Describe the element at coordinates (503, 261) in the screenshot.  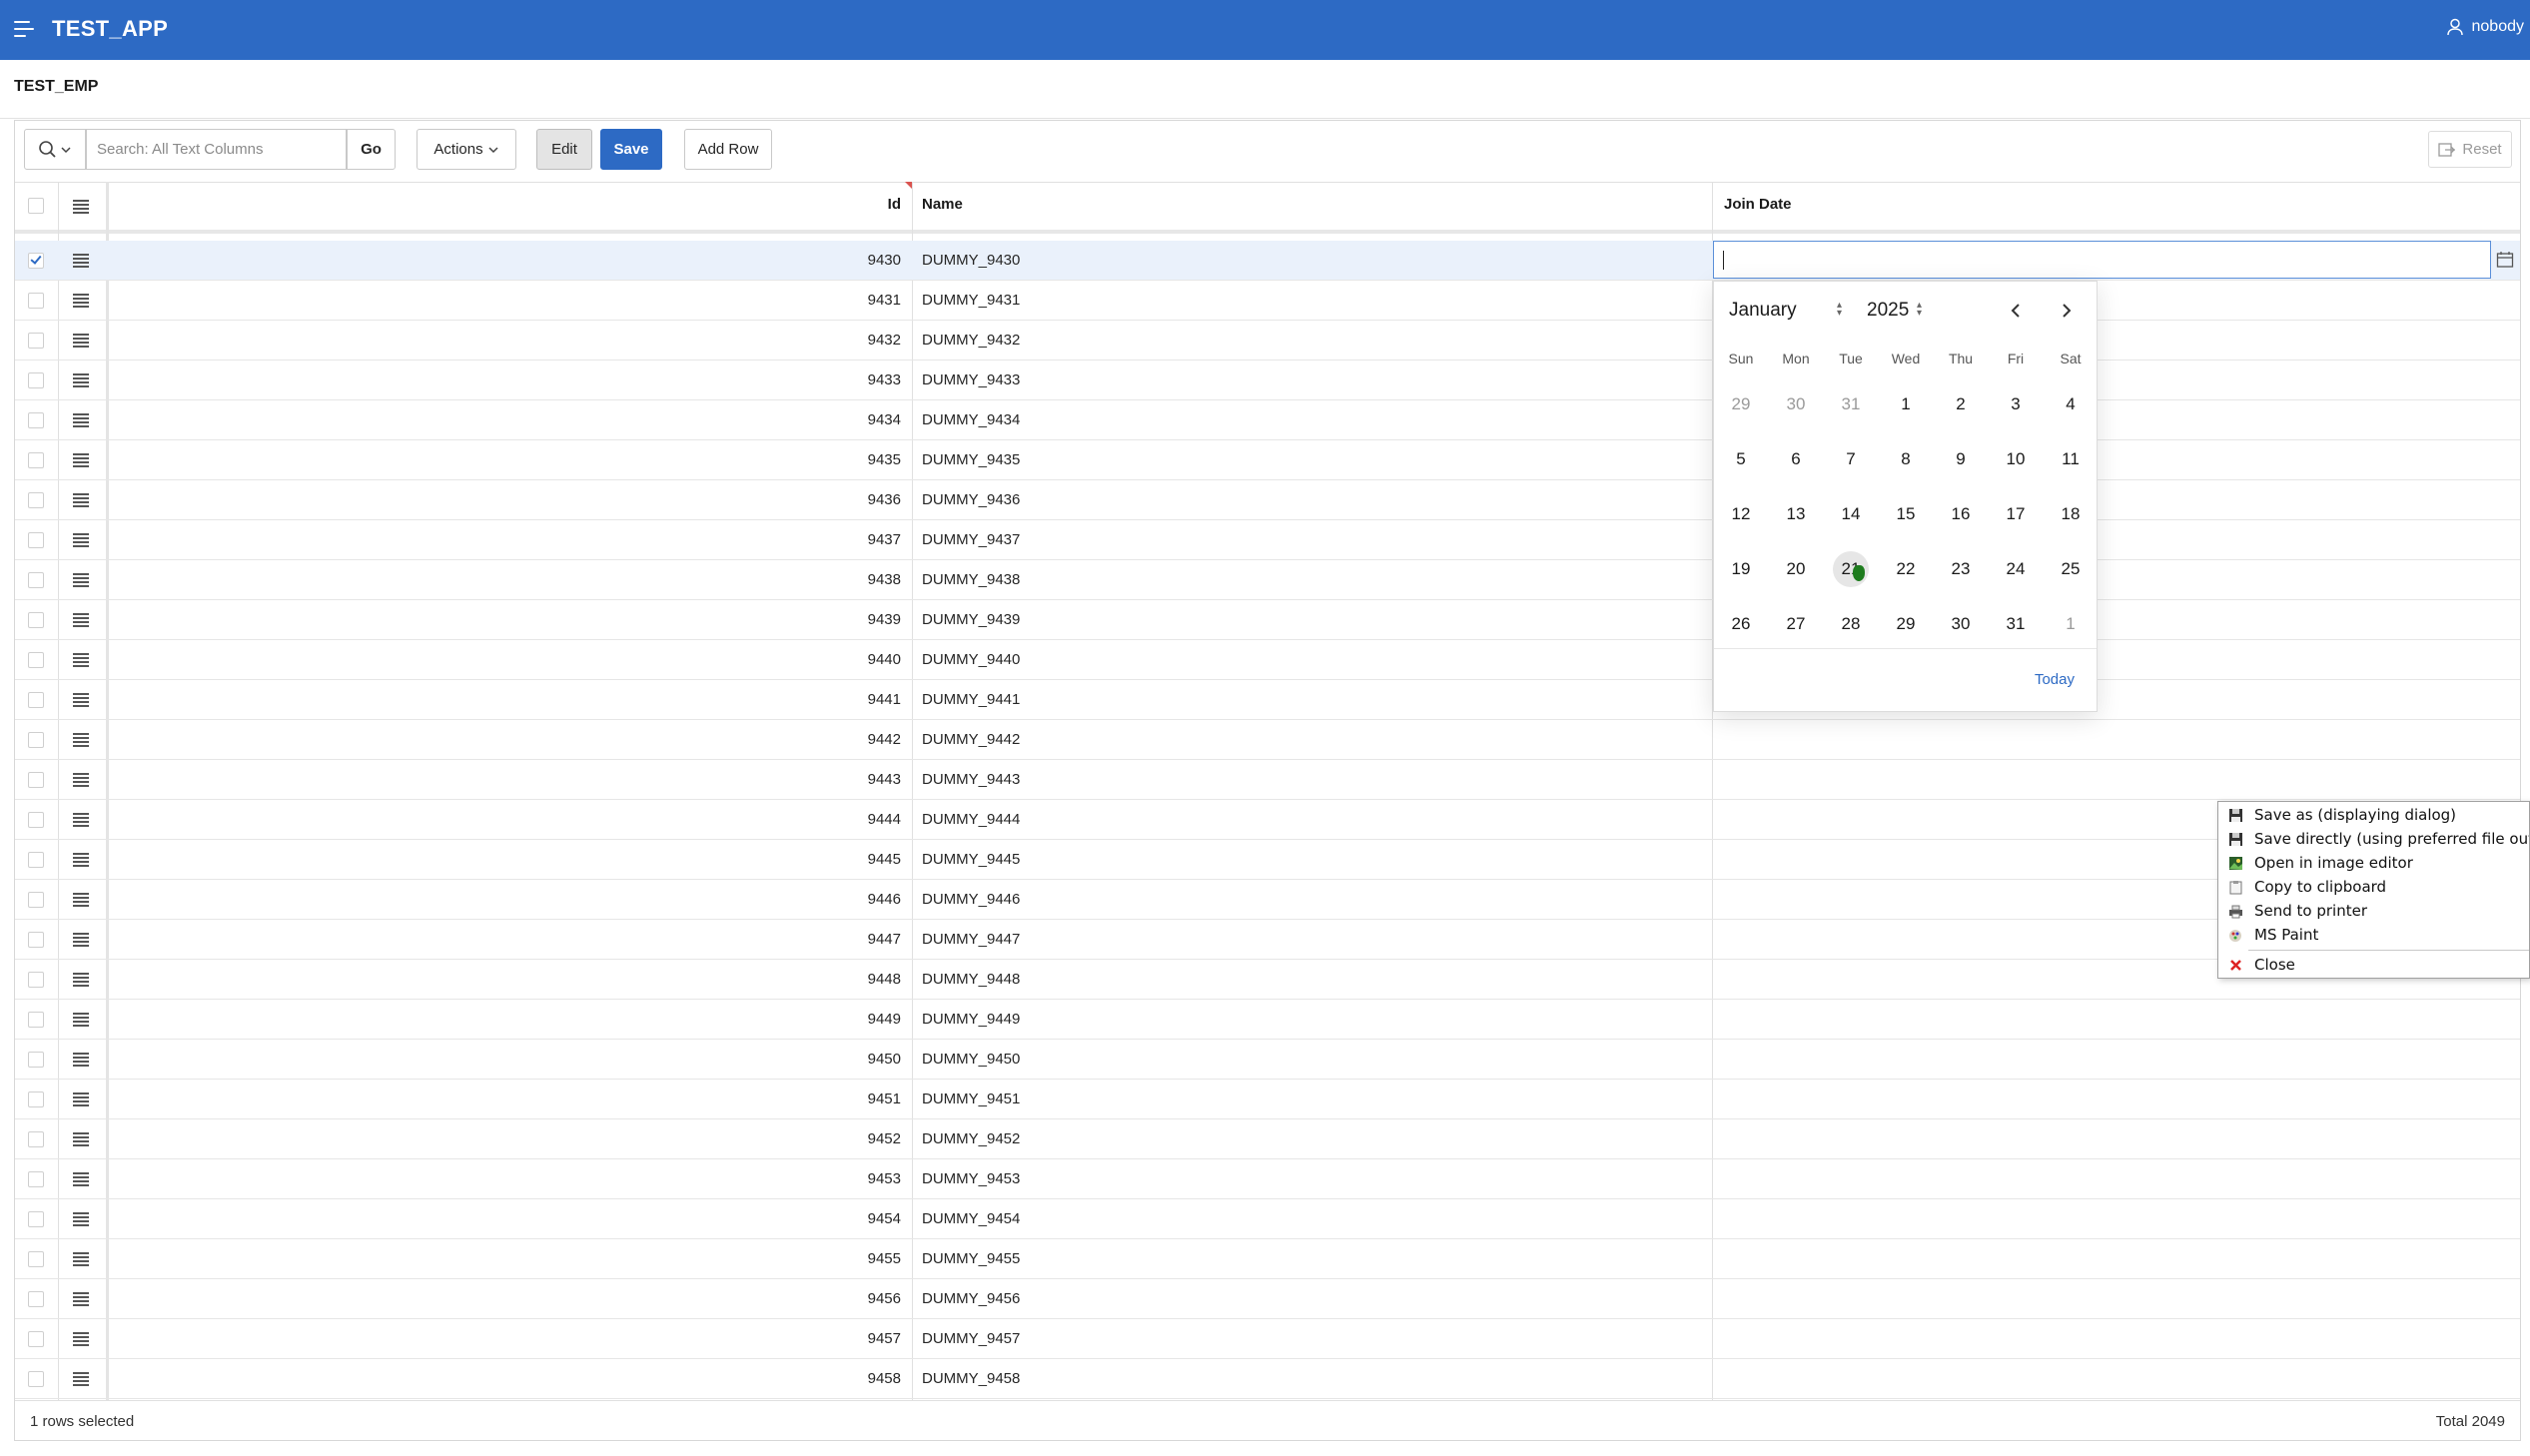
I see `cell-id: 9430` at that location.